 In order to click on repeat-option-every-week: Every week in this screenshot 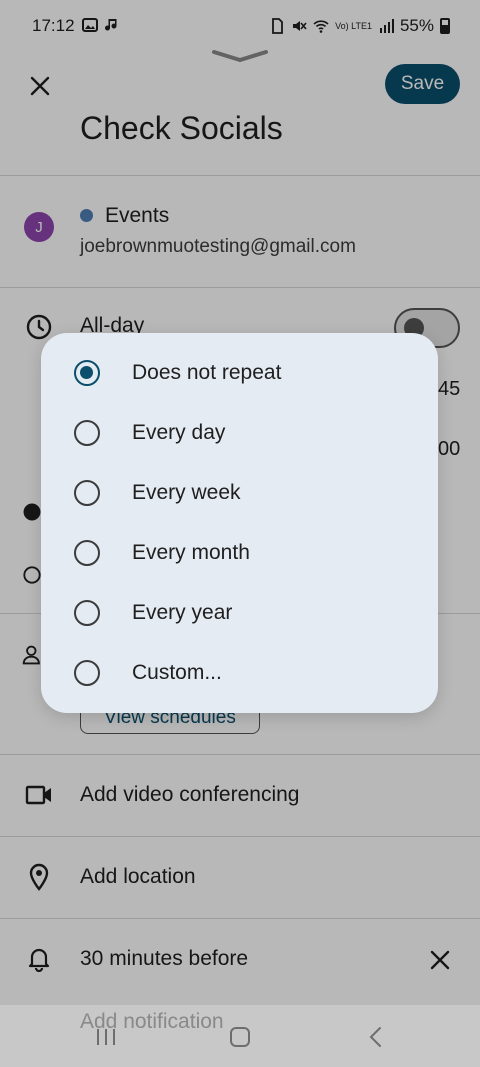, I will do `click(239, 493)`.